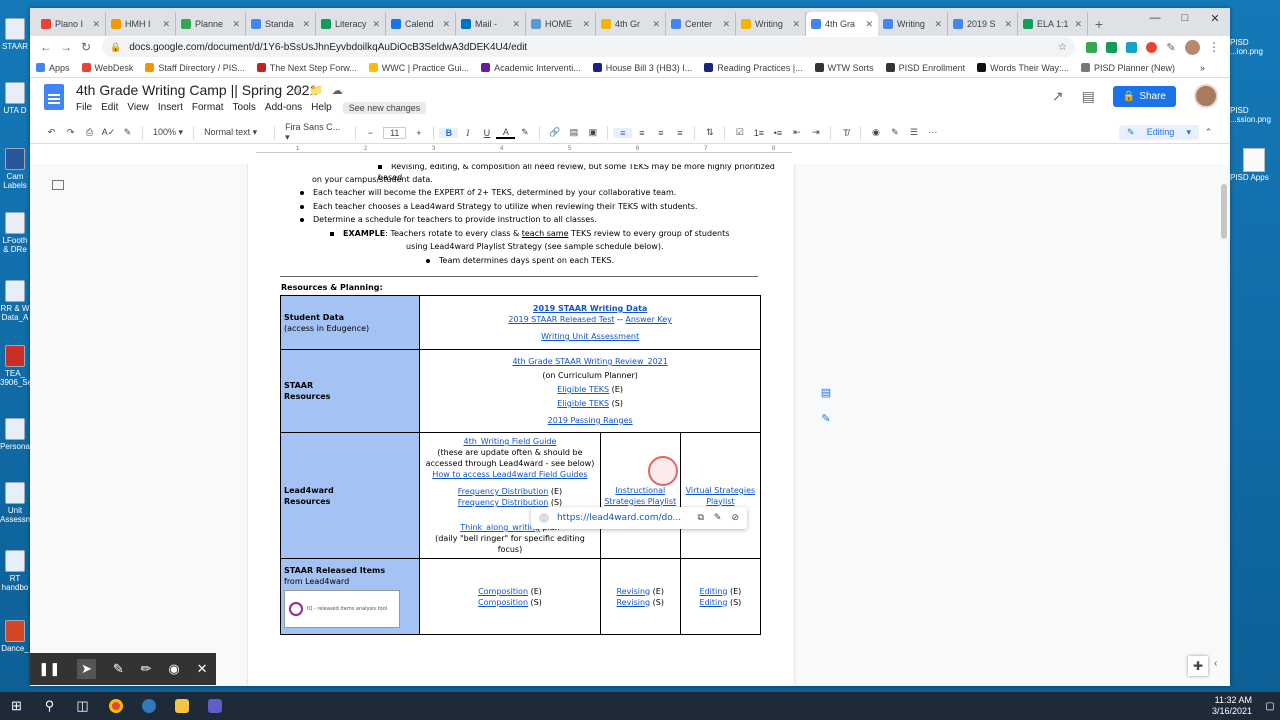 The height and width of the screenshot is (720, 1280). Describe the element at coordinates (640, 496) in the screenshot. I see `instructional-strategies-link: Instructional Strategies Playlist` at that location.